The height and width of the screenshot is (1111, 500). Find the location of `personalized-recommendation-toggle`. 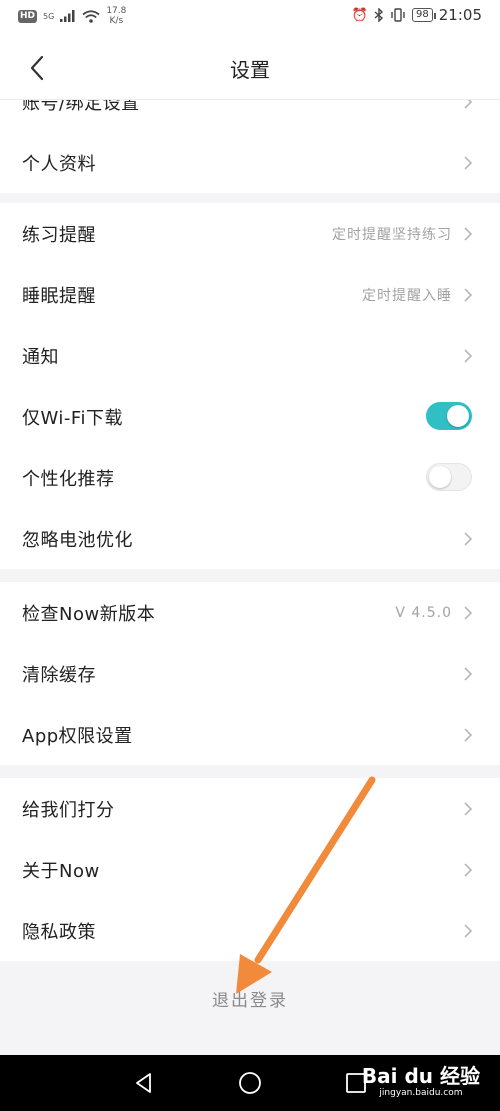

personalized-recommendation-toggle is located at coordinates (449, 477).